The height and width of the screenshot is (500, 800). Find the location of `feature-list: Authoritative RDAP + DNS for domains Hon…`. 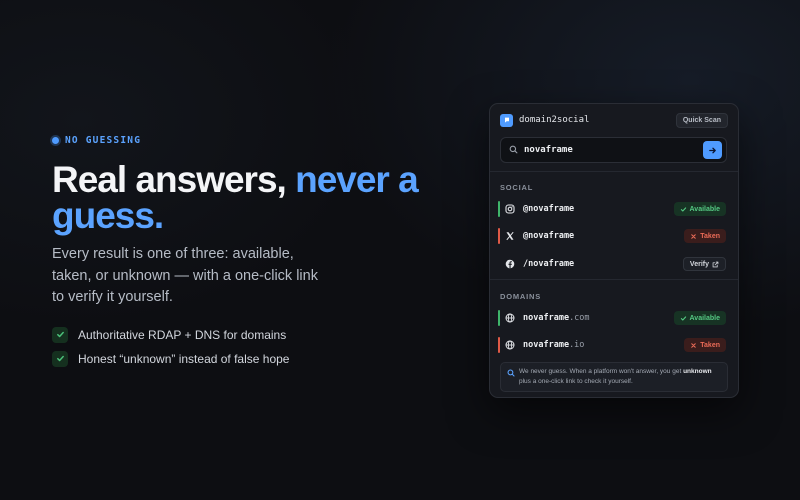

feature-list: Authoritative RDAP + DNS for domains Hon… is located at coordinates (242, 346).